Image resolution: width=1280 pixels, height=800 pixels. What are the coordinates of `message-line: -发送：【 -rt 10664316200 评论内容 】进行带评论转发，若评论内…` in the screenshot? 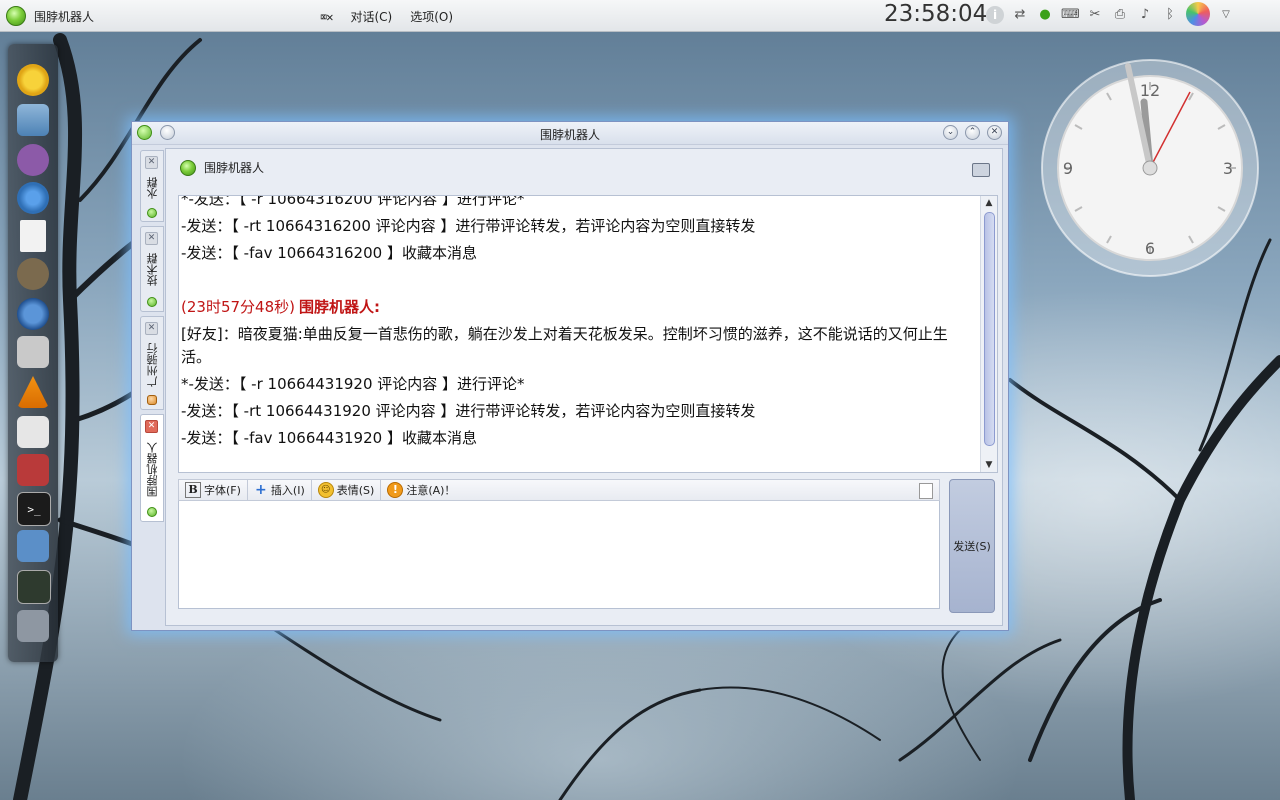 It's located at (468, 226).